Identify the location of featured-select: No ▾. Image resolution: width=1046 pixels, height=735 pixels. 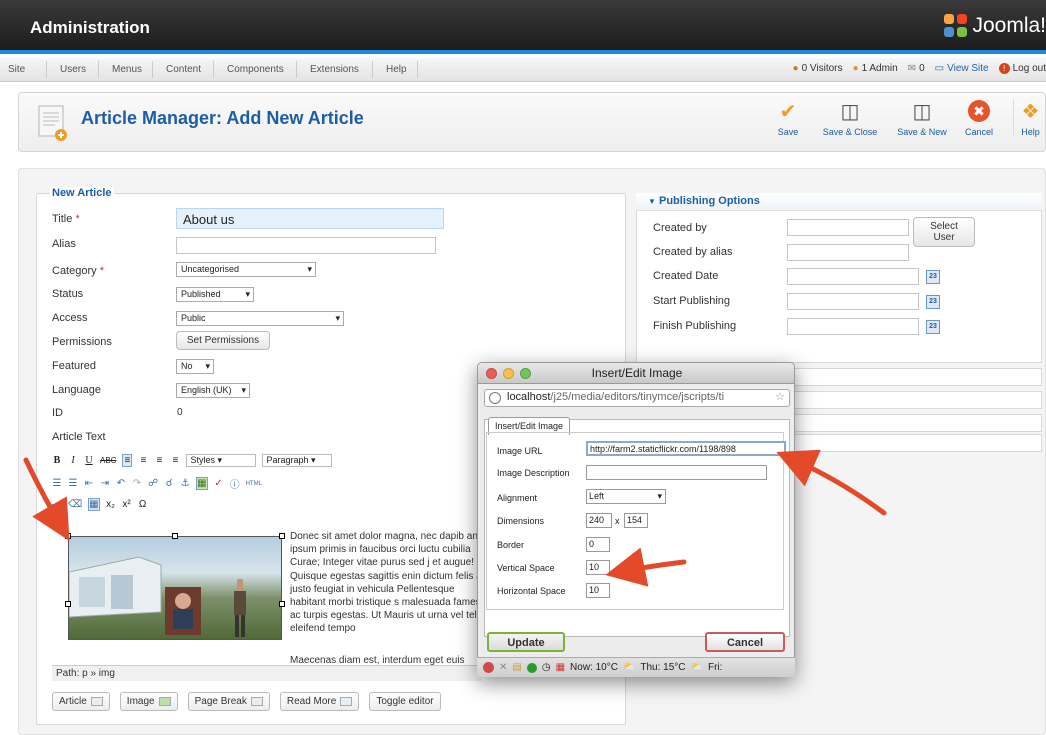
(195, 366).